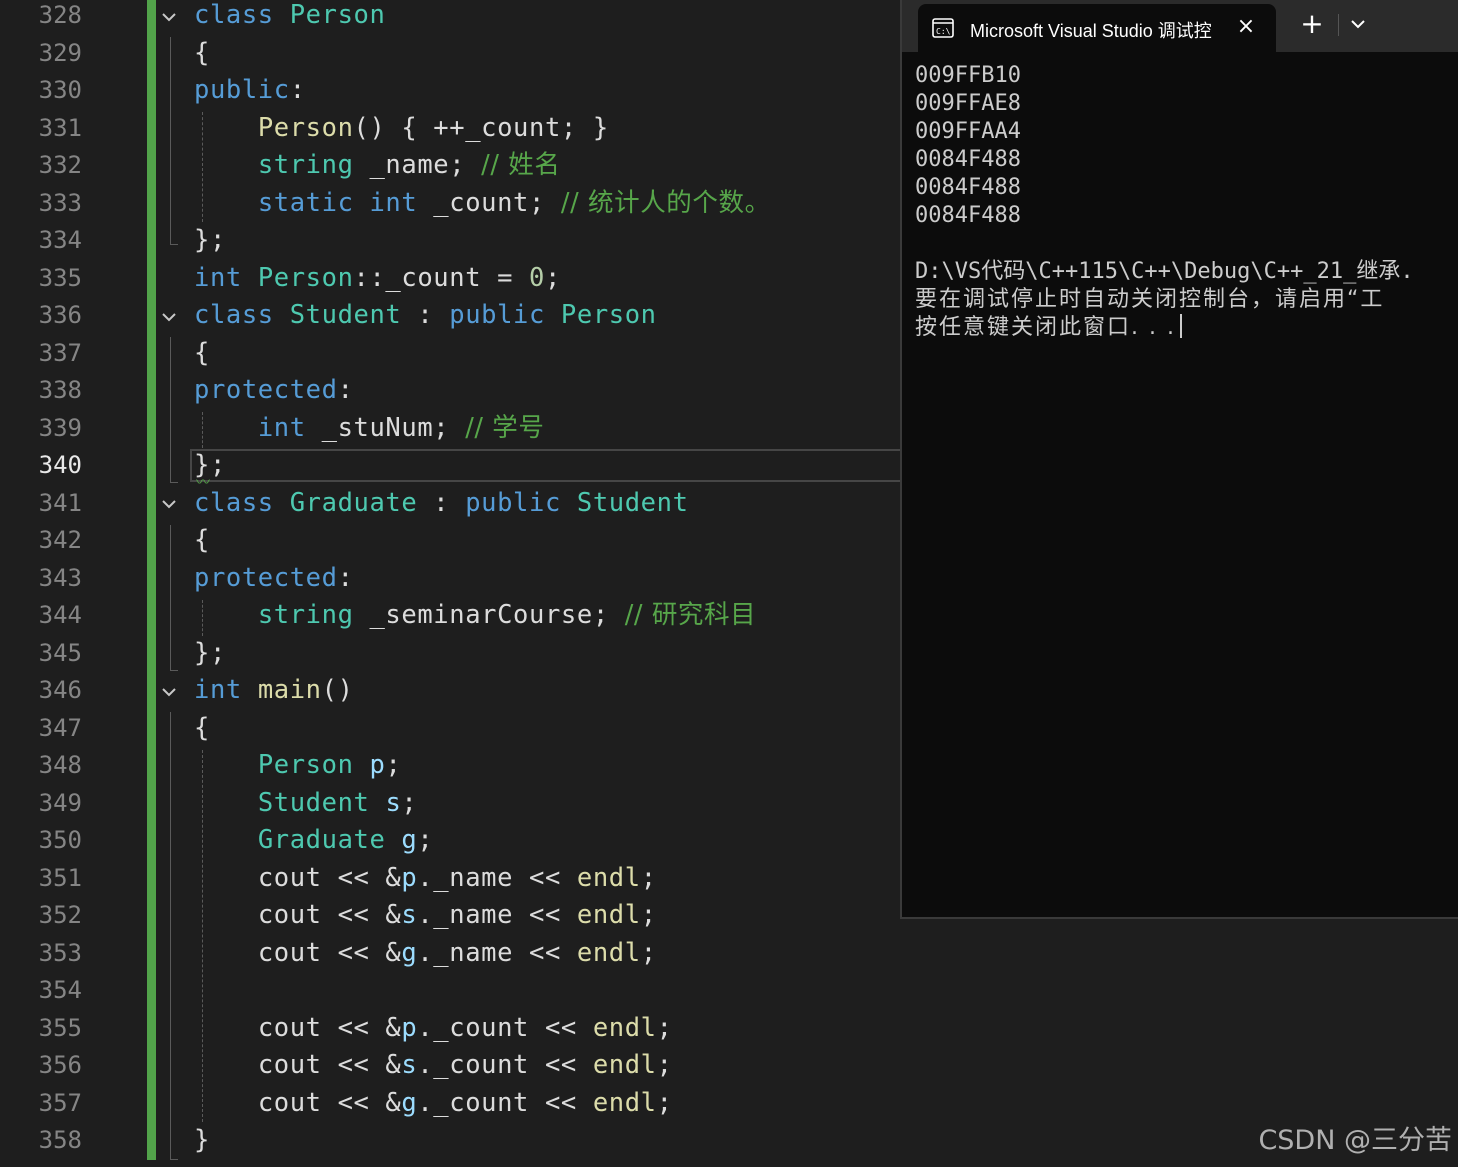 This screenshot has height=1167, width=1458. What do you see at coordinates (60, 577) in the screenshot?
I see `line-number: 343` at bounding box center [60, 577].